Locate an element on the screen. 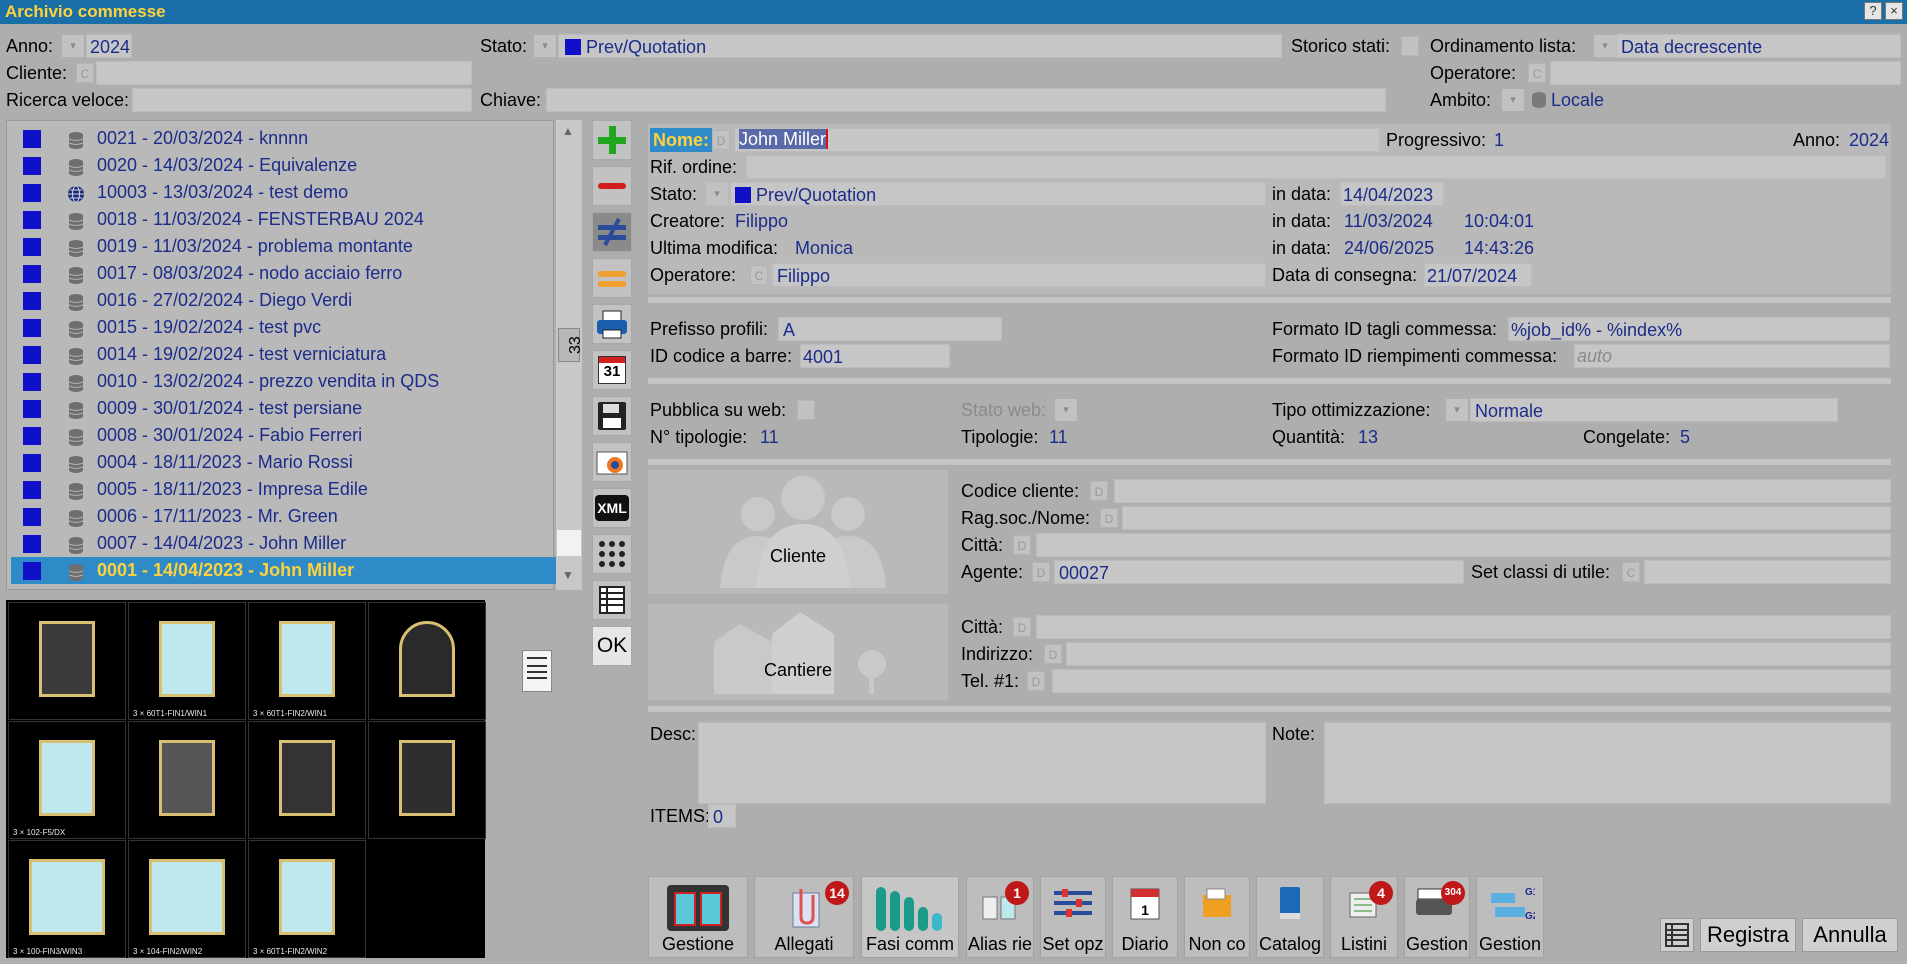 This screenshot has width=1907, height=964. tipo-ott-field: Normale is located at coordinates (1654, 410).